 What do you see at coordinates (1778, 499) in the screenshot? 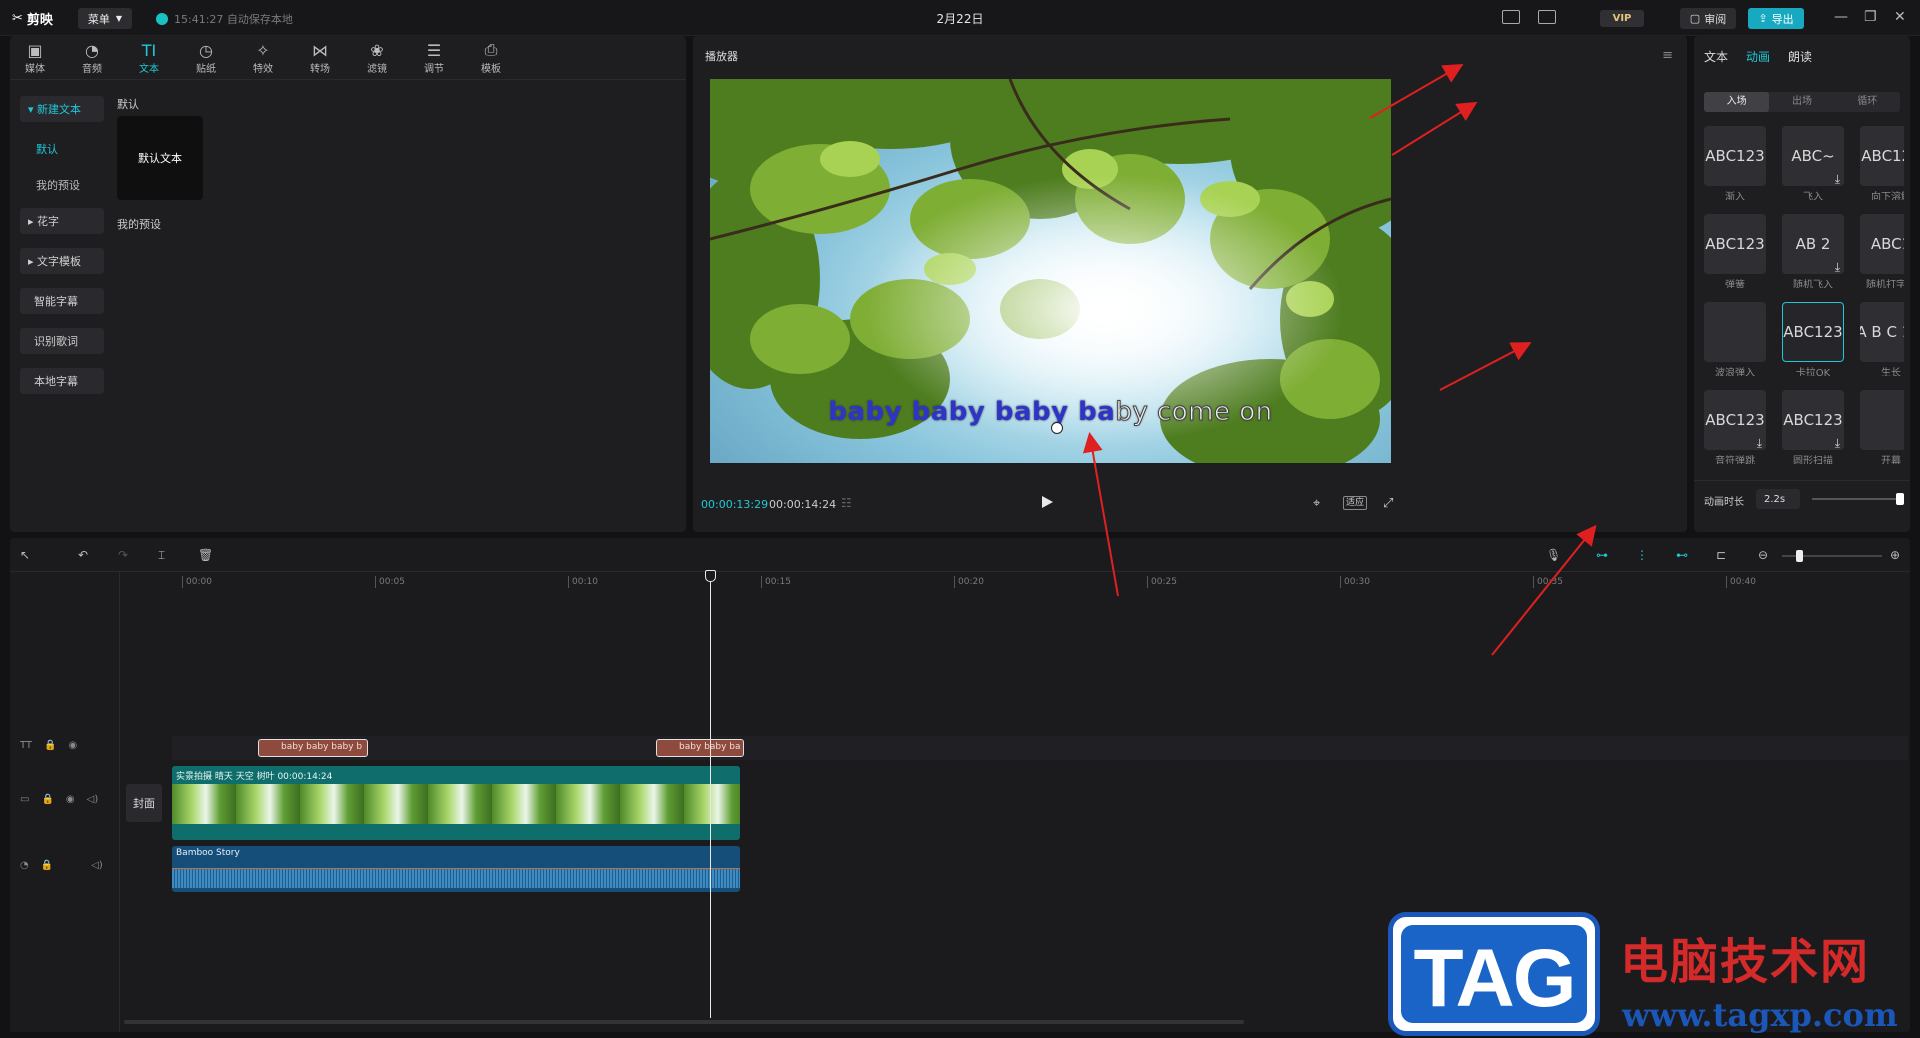
I see `duration-input: 2.2s` at bounding box center [1778, 499].